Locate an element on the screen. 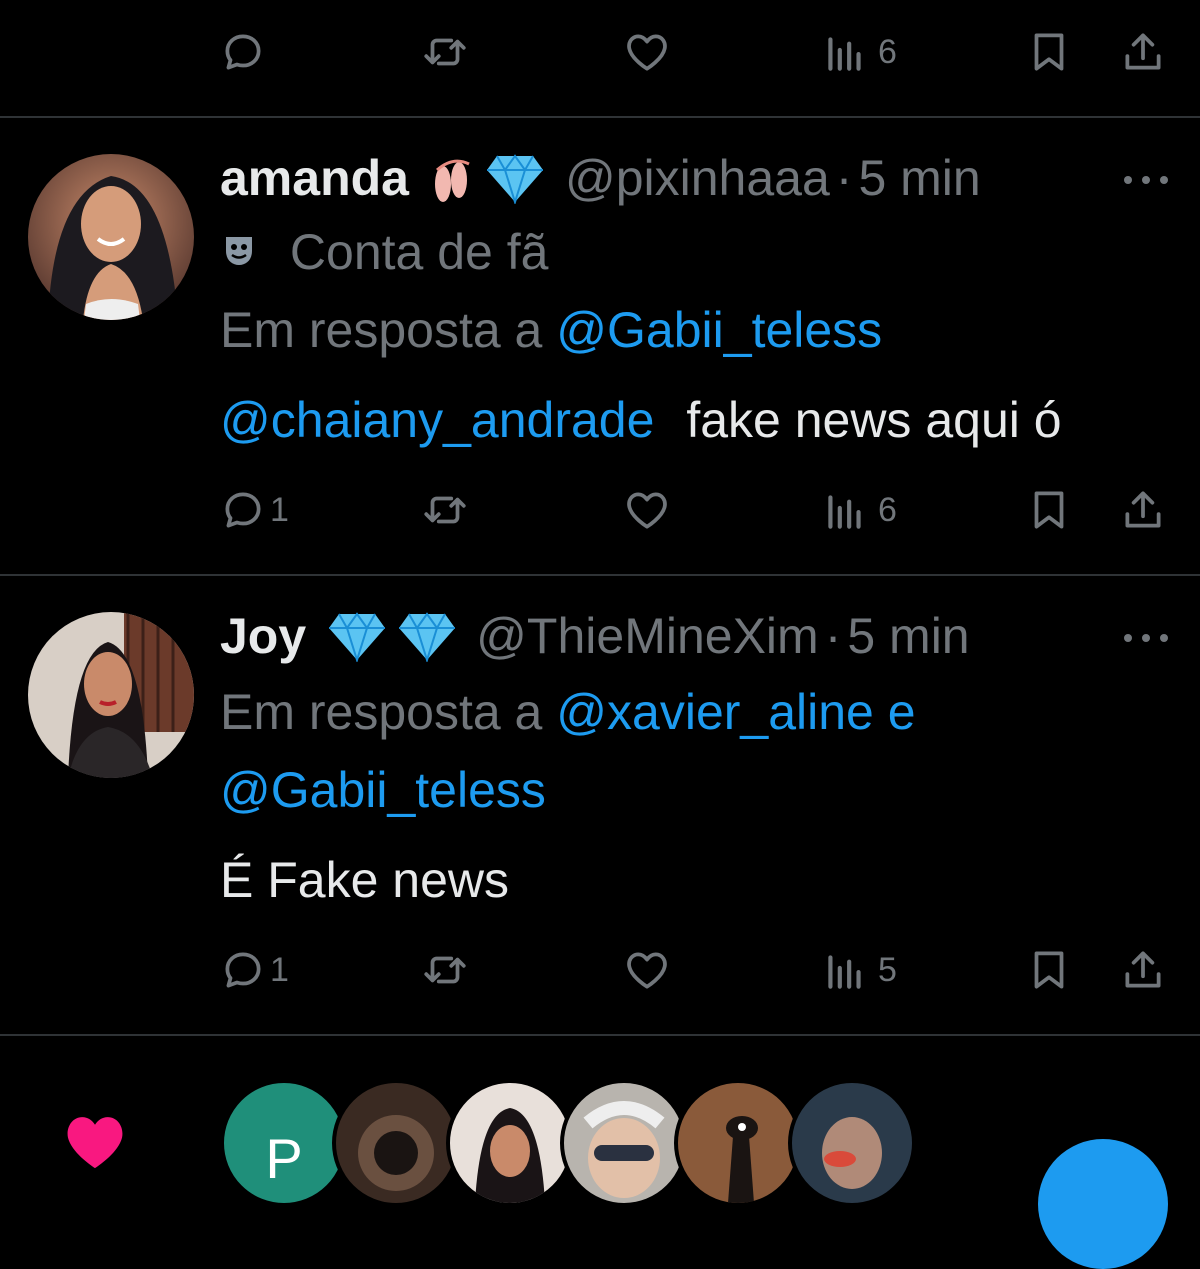 This screenshot has width=1200, height=1269. mention-link: @chaiany_andrade is located at coordinates (437, 420).